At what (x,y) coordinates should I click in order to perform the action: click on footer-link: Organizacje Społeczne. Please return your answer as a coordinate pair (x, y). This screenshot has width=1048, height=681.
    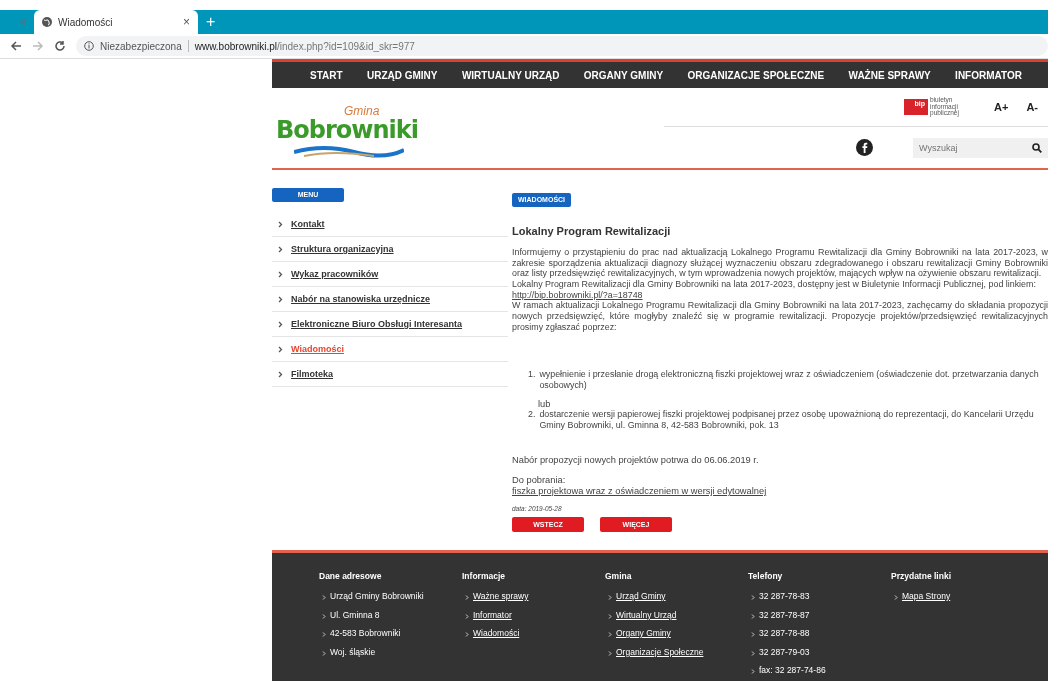
    Looking at the image, I should click on (660, 655).